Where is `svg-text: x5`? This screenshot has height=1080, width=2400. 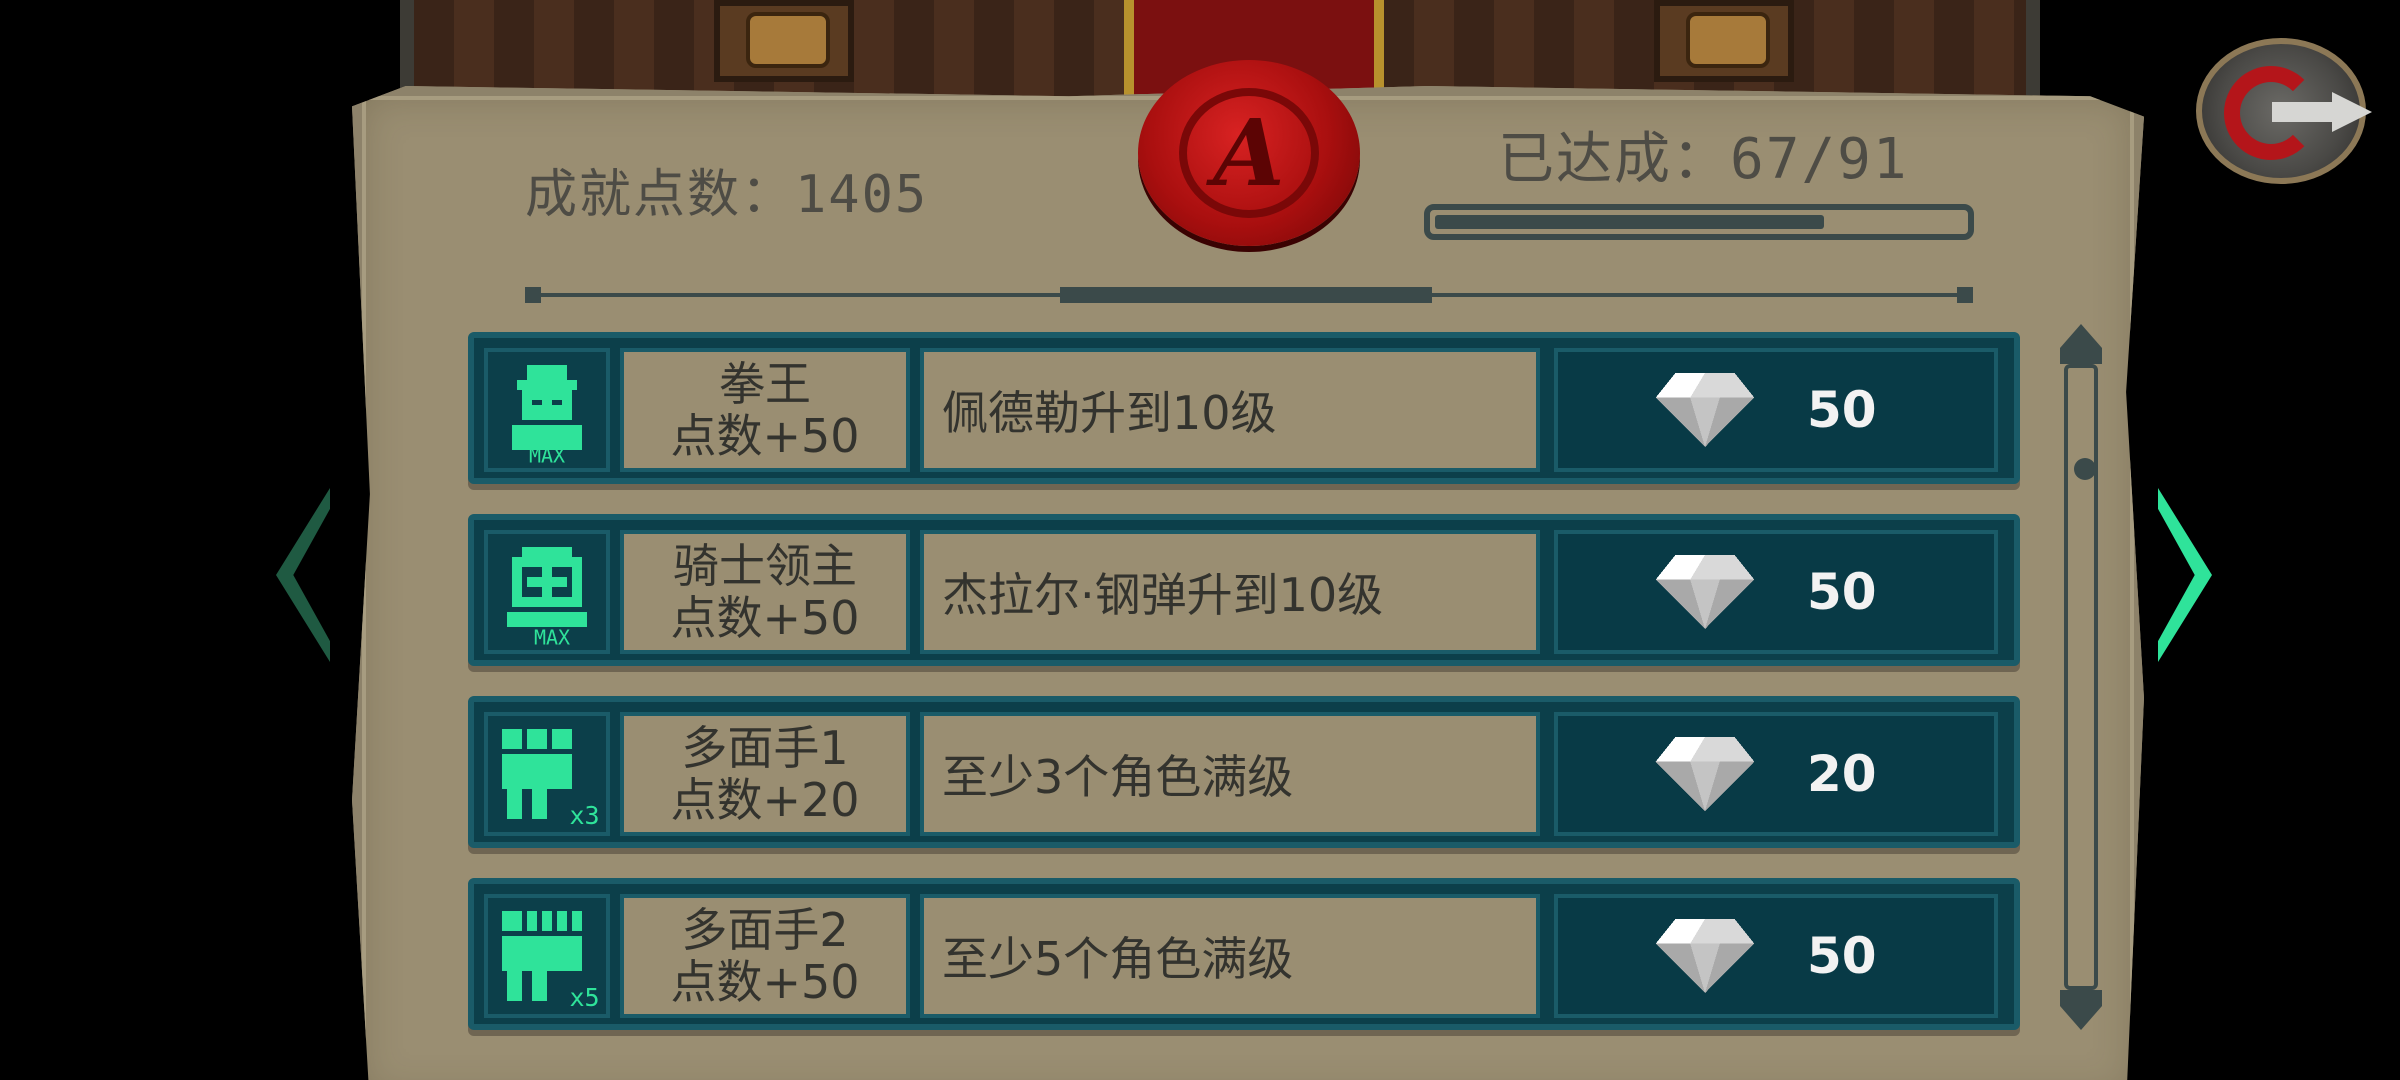 svg-text: x5 is located at coordinates (584, 997).